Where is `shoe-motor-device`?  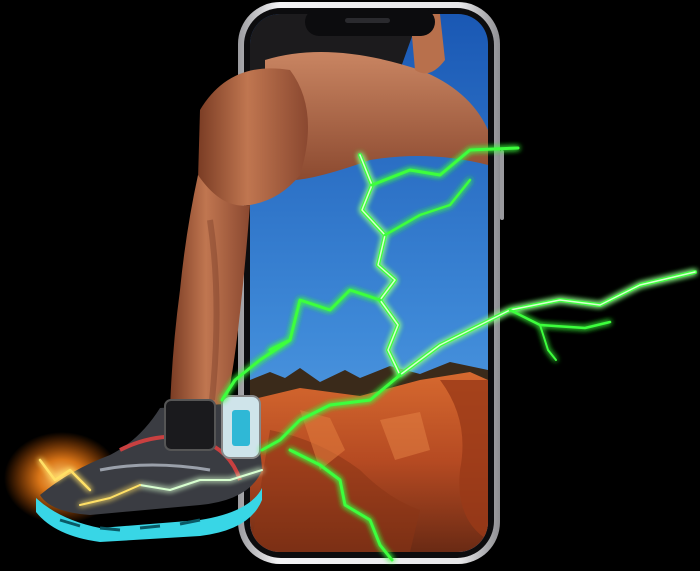
shoe-motor-device is located at coordinates (190, 425).